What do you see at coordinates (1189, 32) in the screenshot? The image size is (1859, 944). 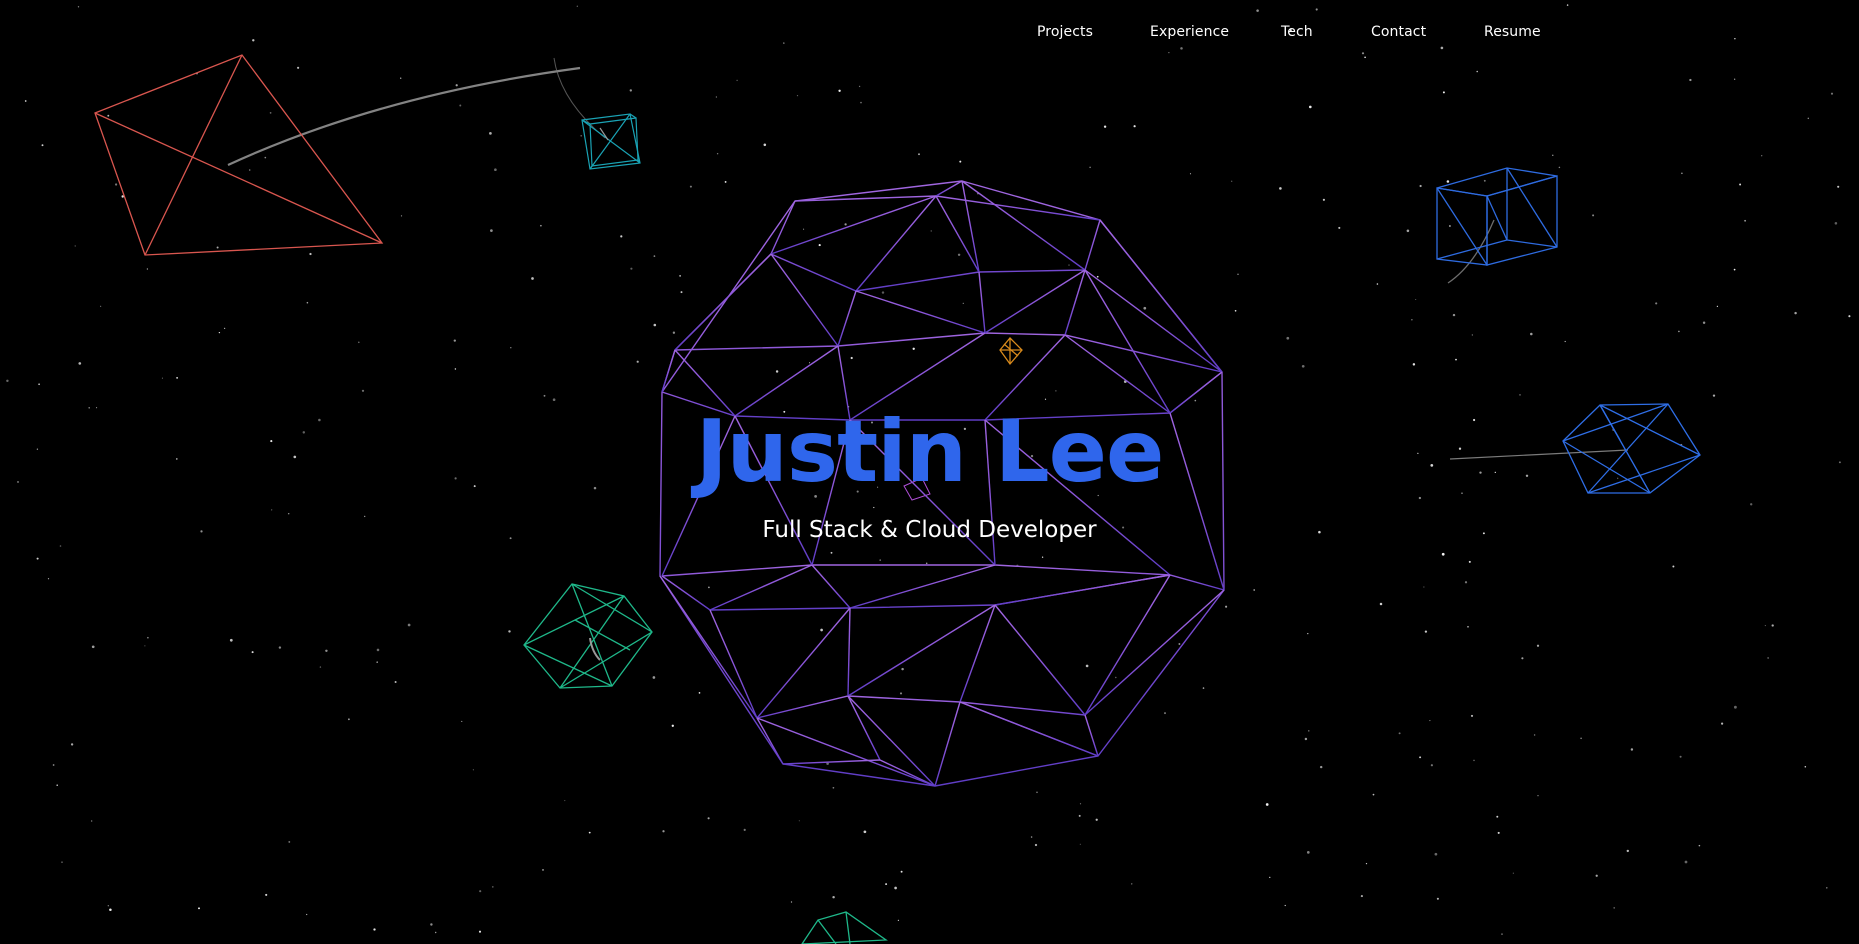 I see `nav-link-experience: Experience` at bounding box center [1189, 32].